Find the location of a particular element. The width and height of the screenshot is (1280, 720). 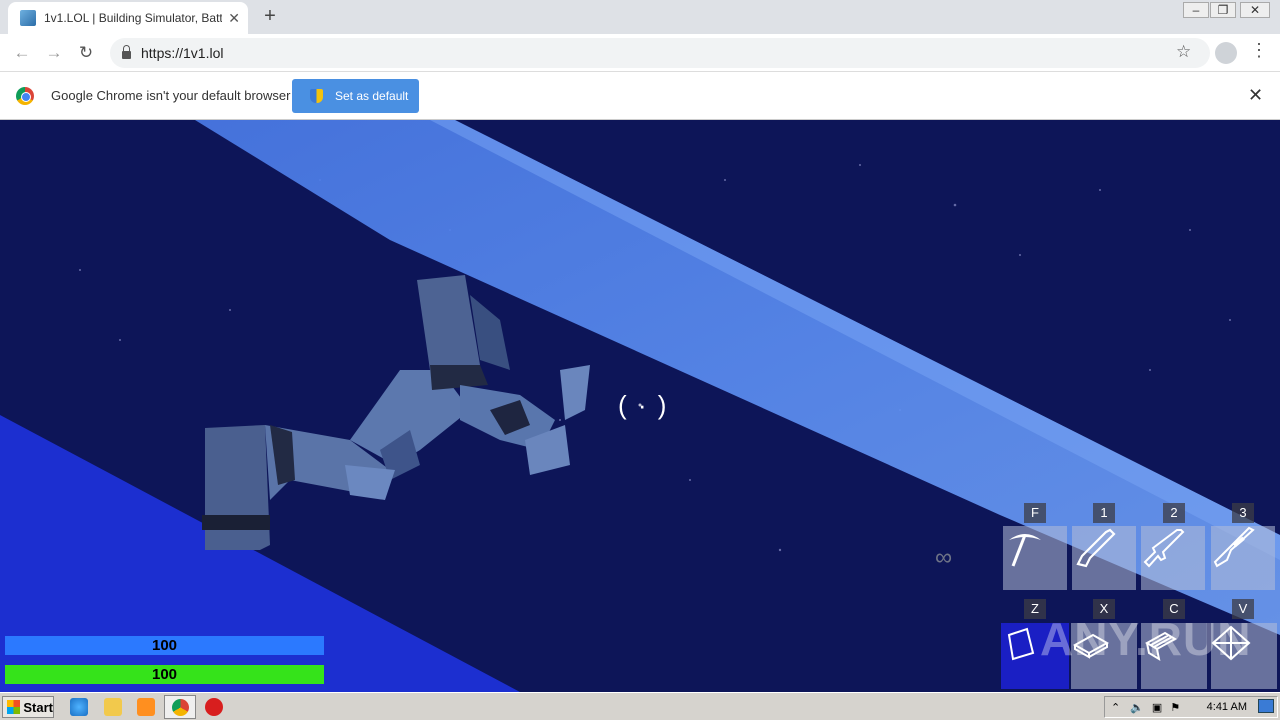

ammo-infinite-indicator: ∞ is located at coordinates (944, 557).